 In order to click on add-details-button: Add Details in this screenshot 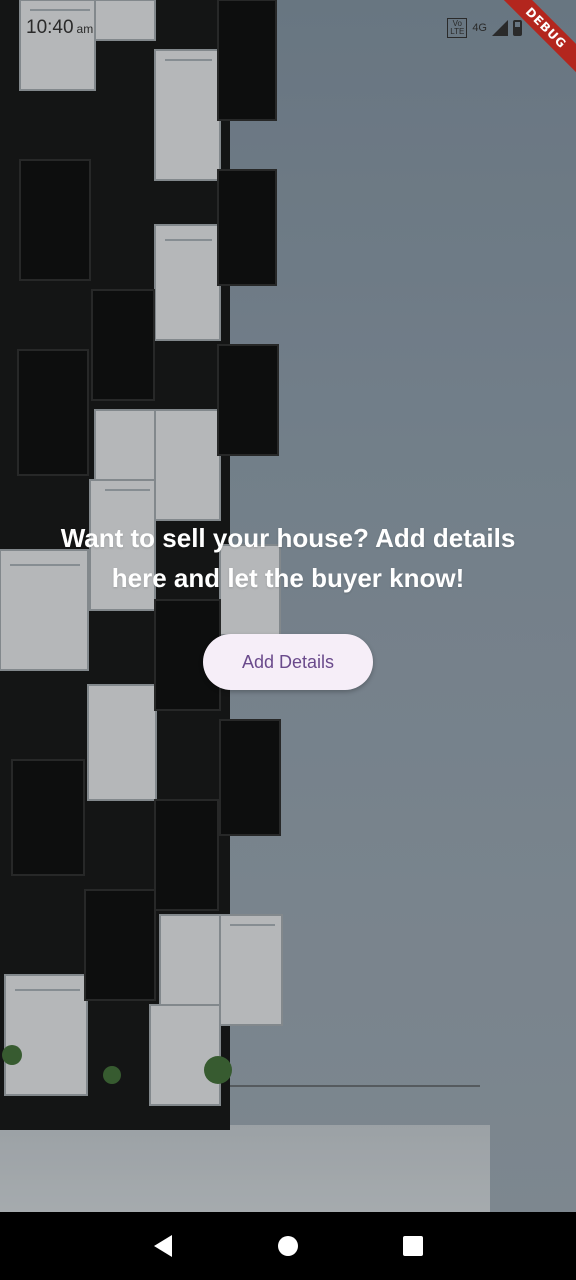, I will do `click(288, 662)`.